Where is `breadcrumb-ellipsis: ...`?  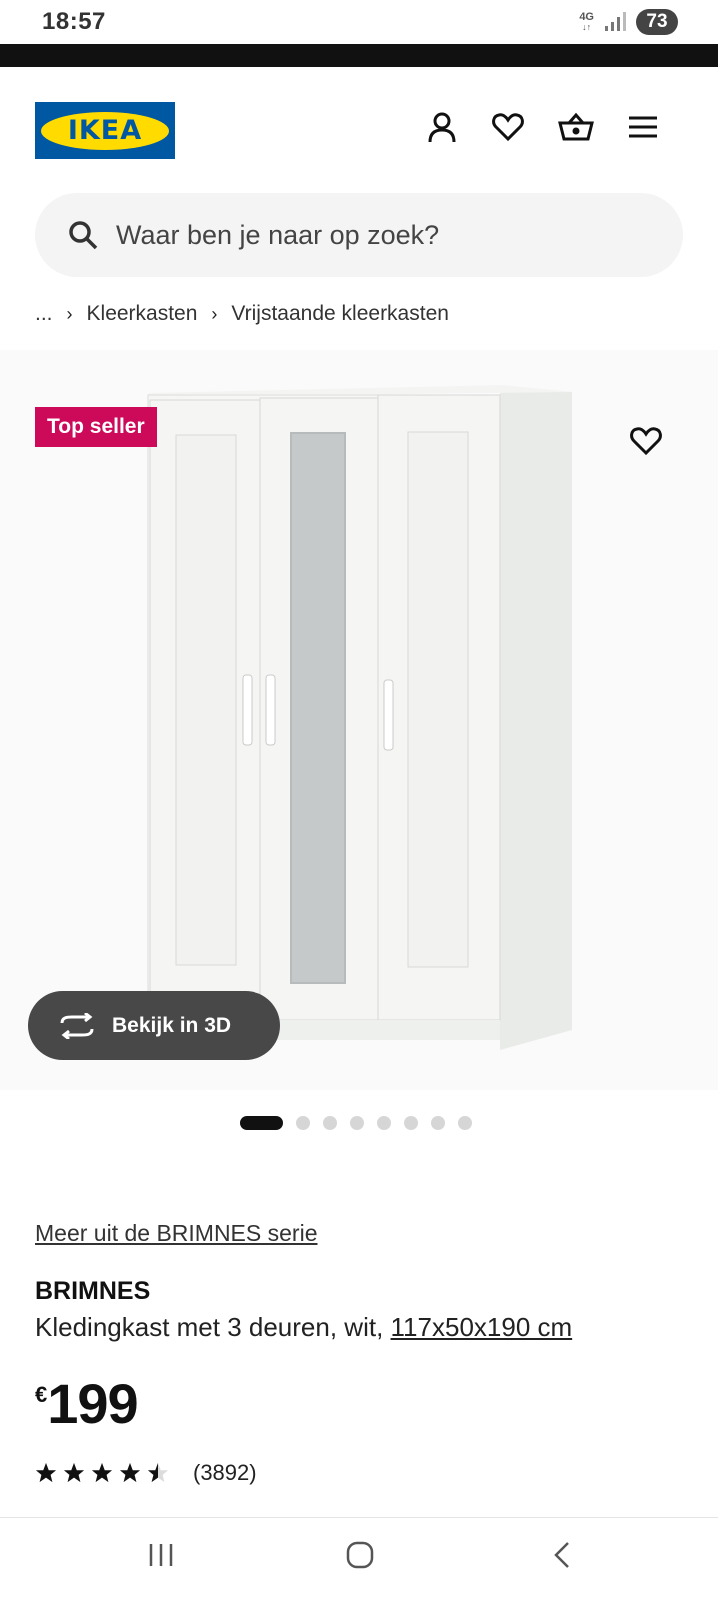 breadcrumb-ellipsis: ... is located at coordinates (44, 314).